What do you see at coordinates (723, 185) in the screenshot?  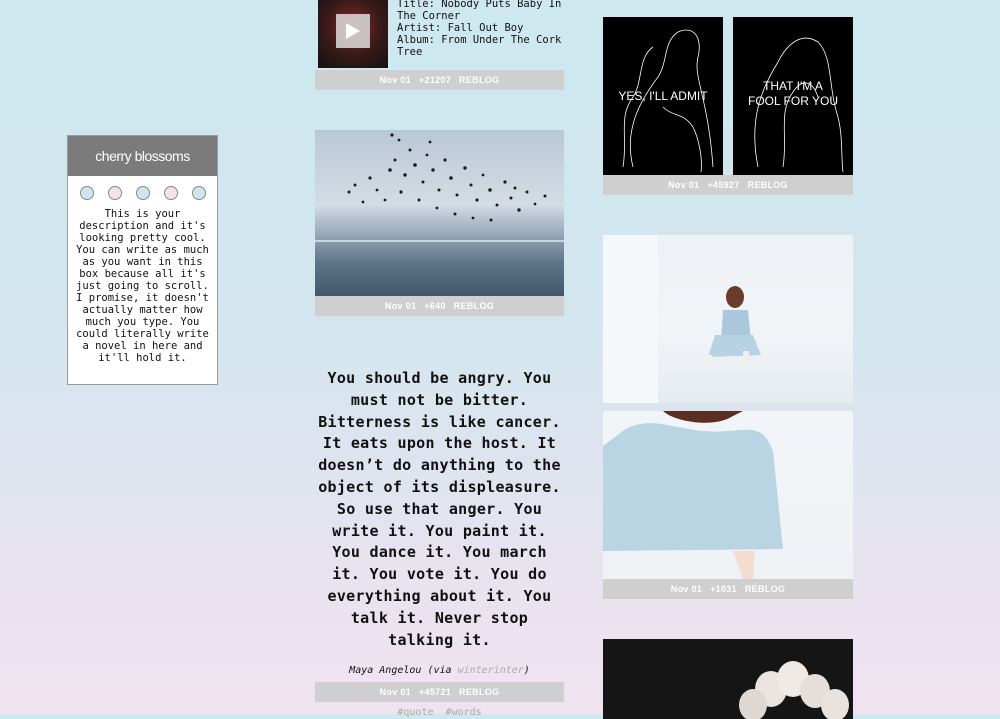 I see `note-count: +45927` at bounding box center [723, 185].